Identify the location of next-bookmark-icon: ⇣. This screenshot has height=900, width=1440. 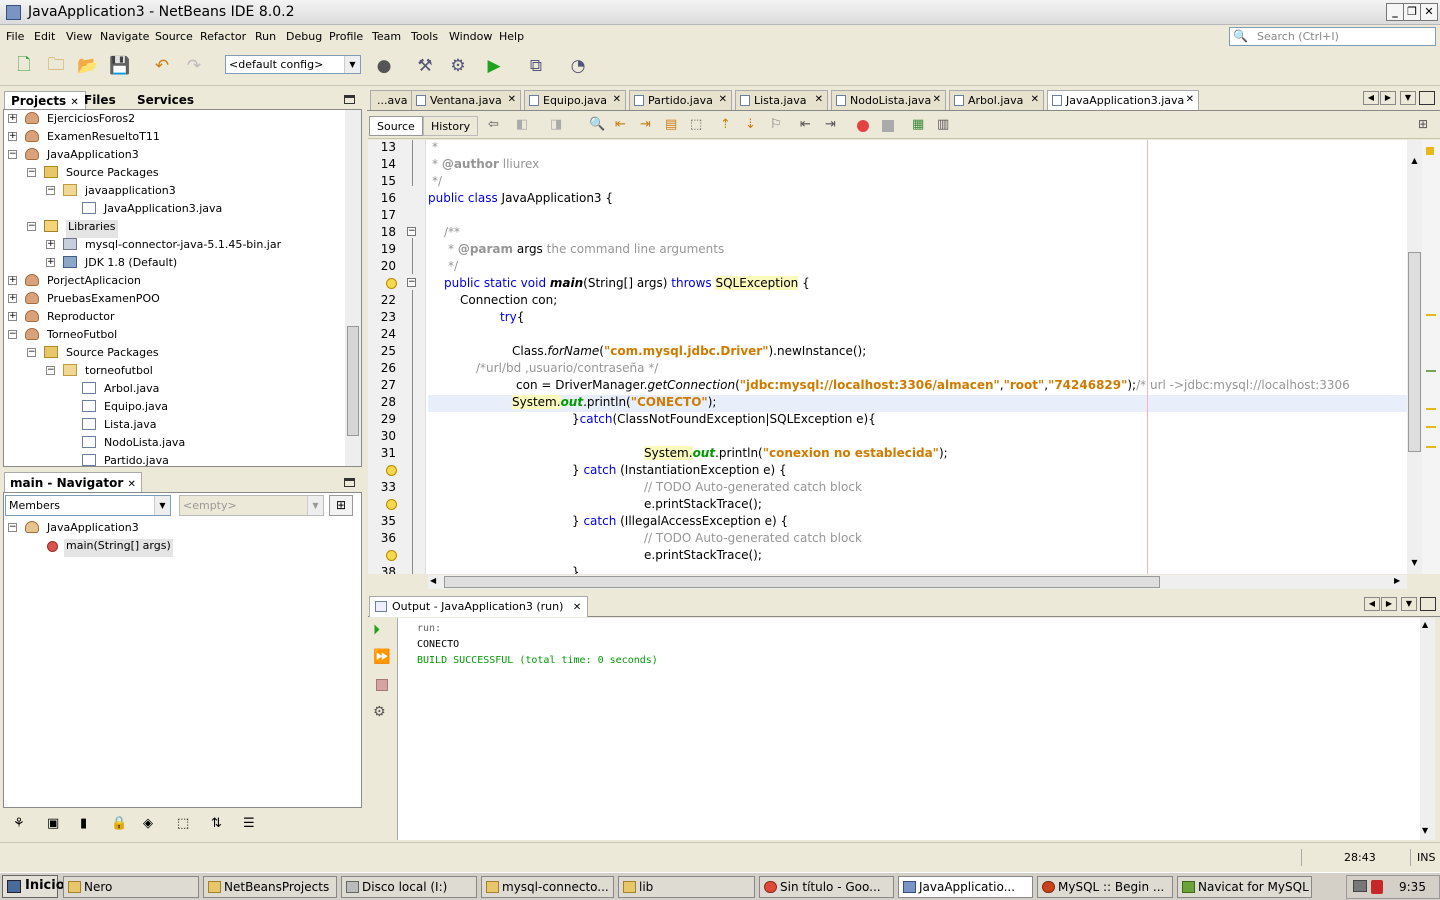
(750, 124).